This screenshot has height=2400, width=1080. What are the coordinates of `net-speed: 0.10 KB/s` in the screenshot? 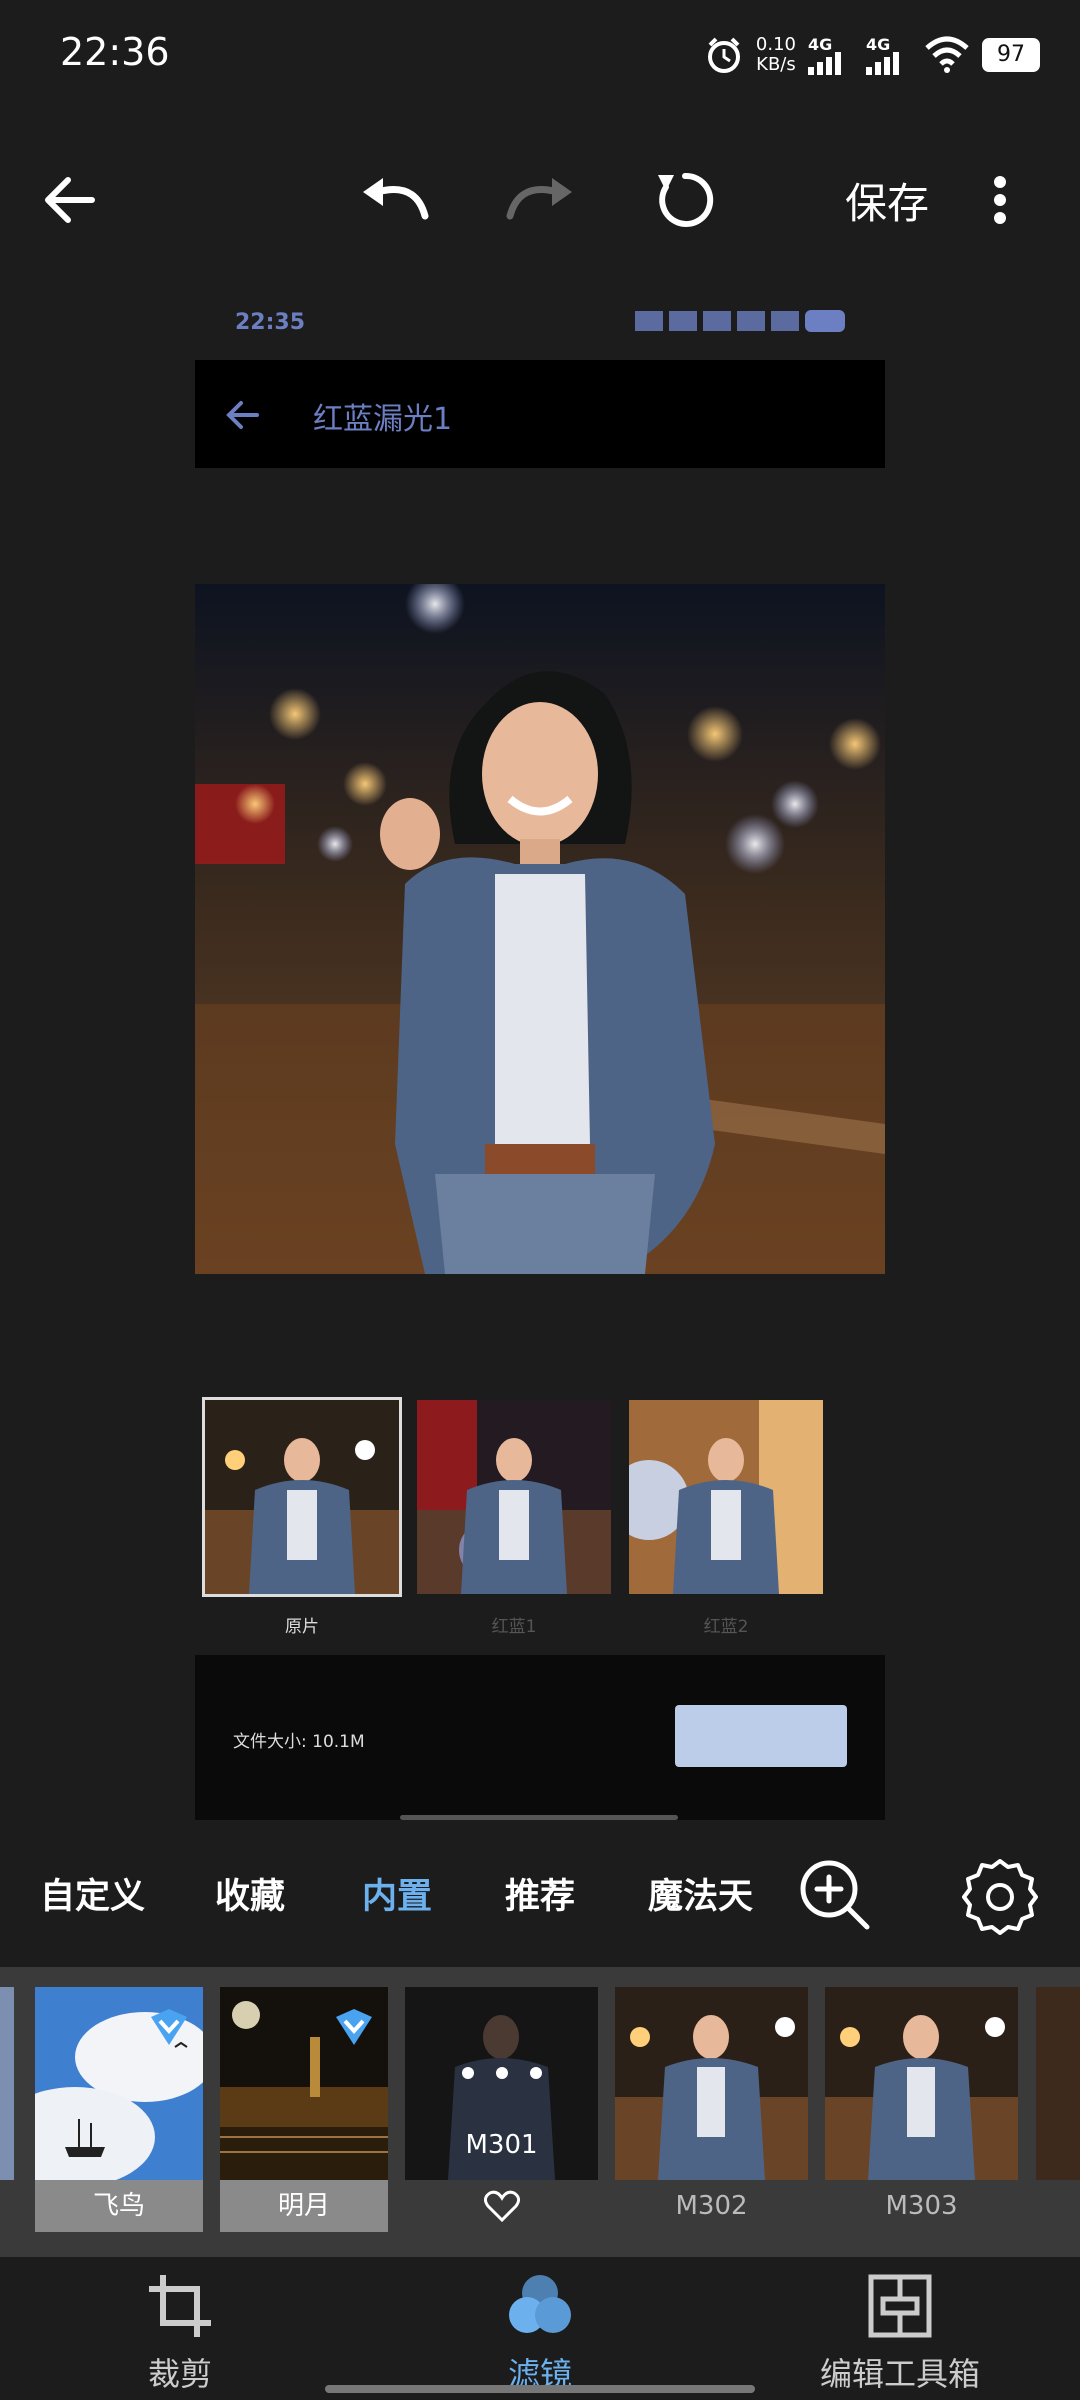 It's located at (776, 55).